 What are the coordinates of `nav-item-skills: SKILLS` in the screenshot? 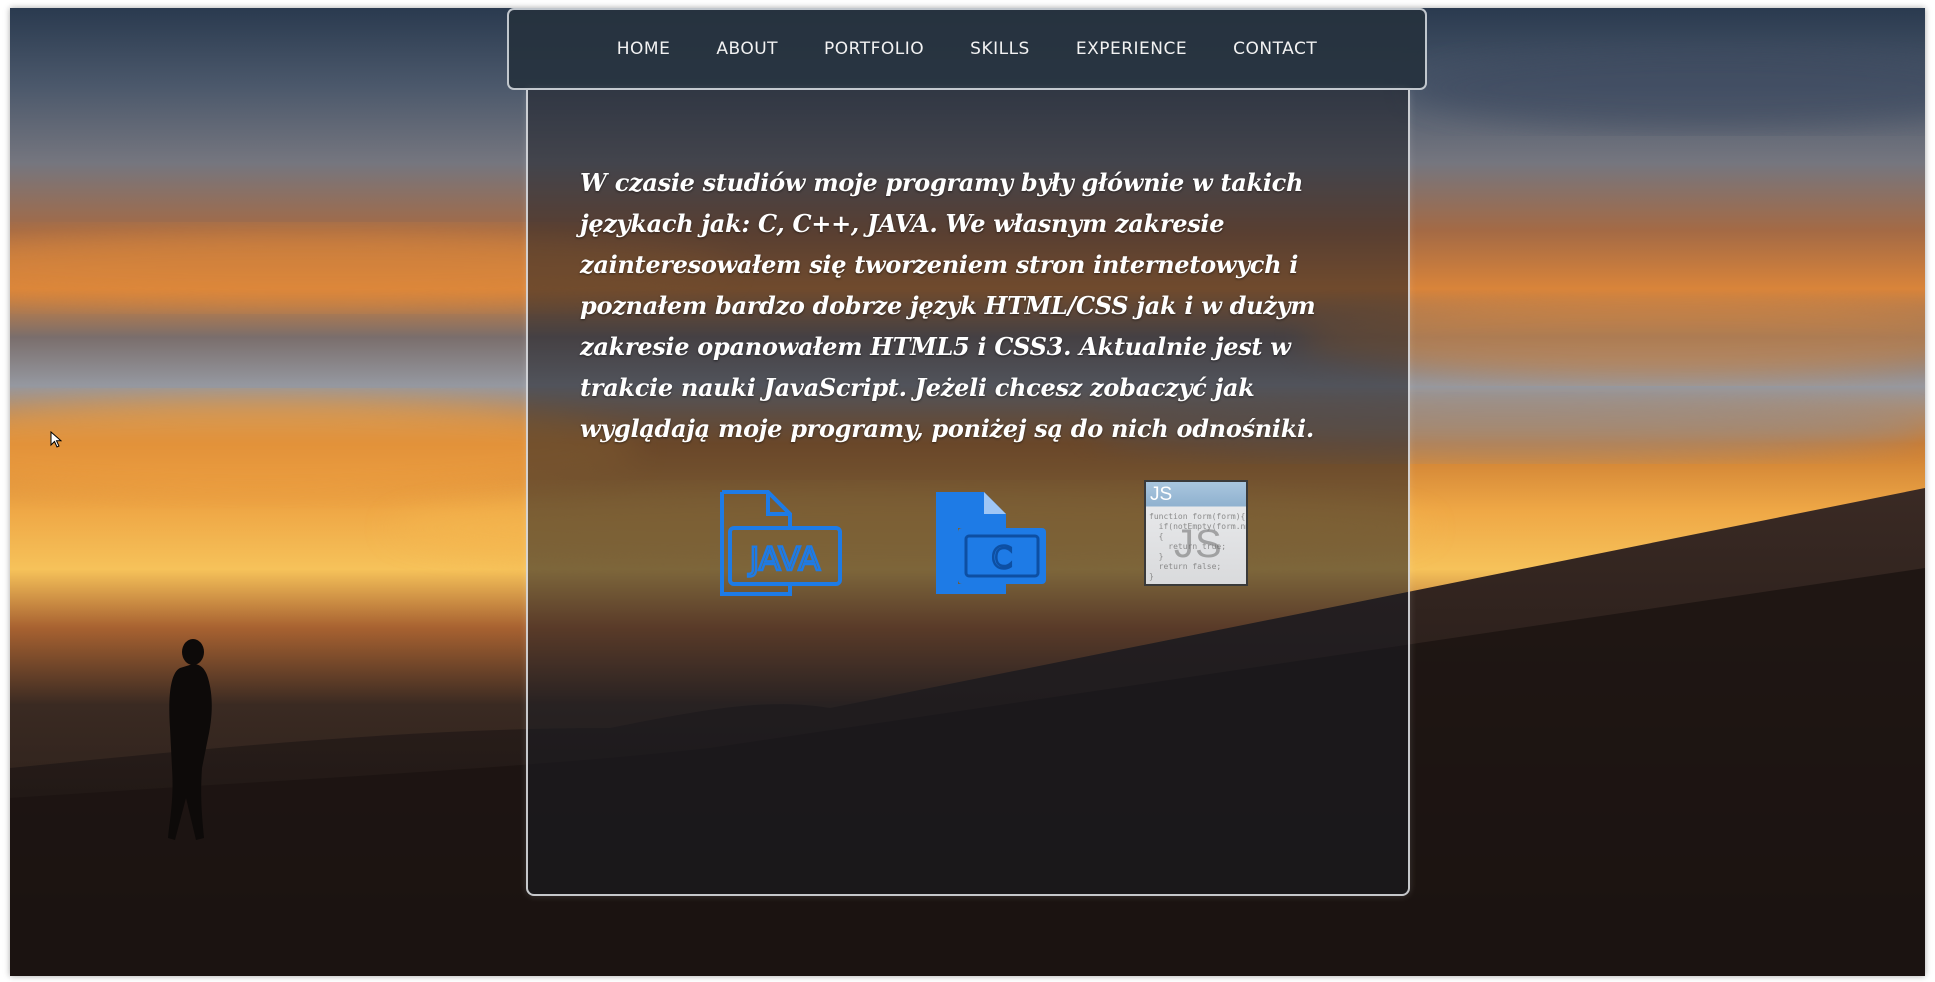 It's located at (1000, 49).